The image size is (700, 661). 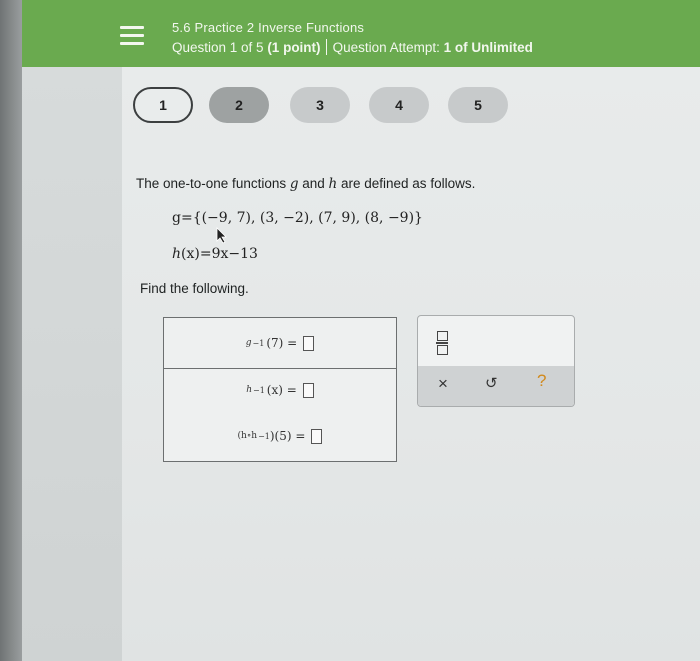 What do you see at coordinates (11, 330) in the screenshot?
I see `screen-bezel` at bounding box center [11, 330].